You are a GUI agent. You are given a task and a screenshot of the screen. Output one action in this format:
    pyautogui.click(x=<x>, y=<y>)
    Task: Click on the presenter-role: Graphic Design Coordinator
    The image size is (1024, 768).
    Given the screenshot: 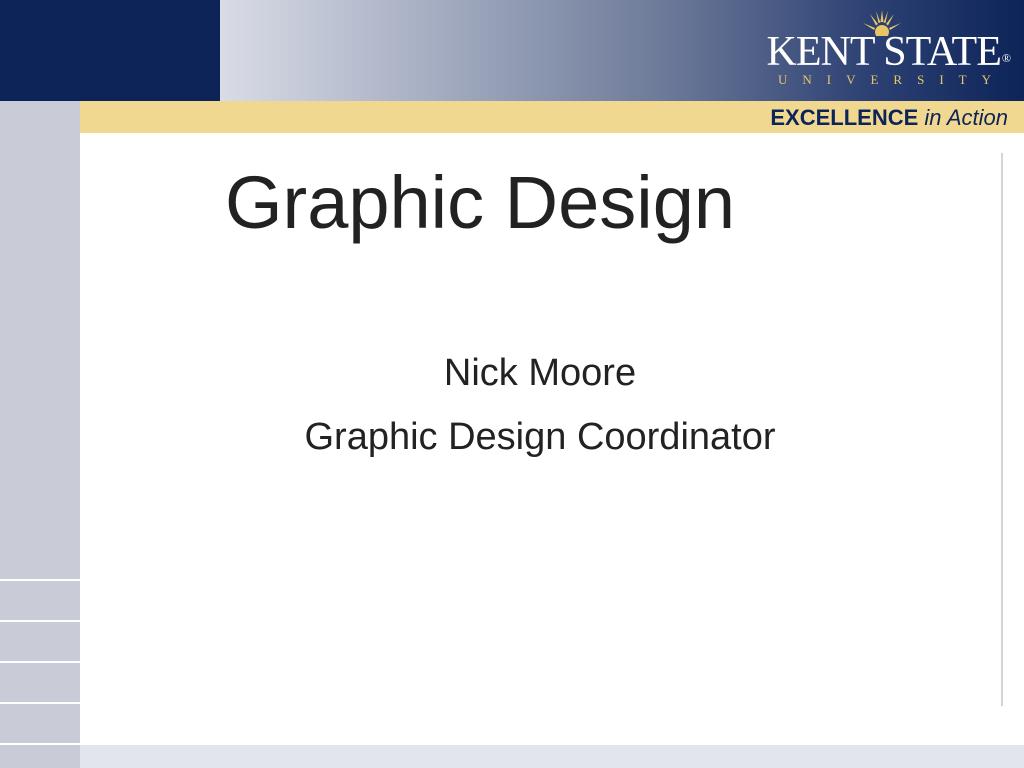 What is the action you would take?
    pyautogui.click(x=540, y=437)
    